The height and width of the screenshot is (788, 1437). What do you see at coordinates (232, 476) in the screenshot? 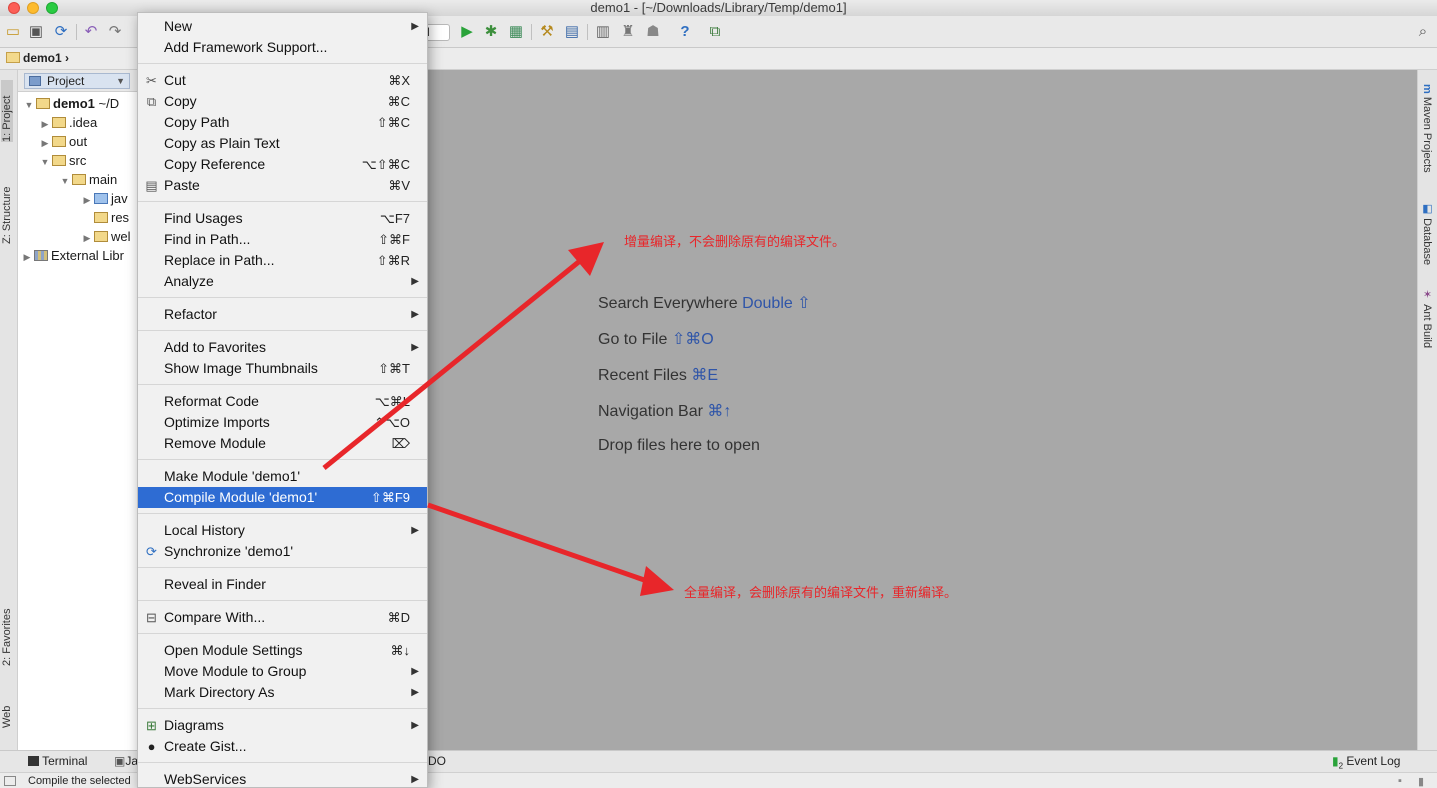
I see `menu-item-label: Make Module 'demo1'` at bounding box center [232, 476].